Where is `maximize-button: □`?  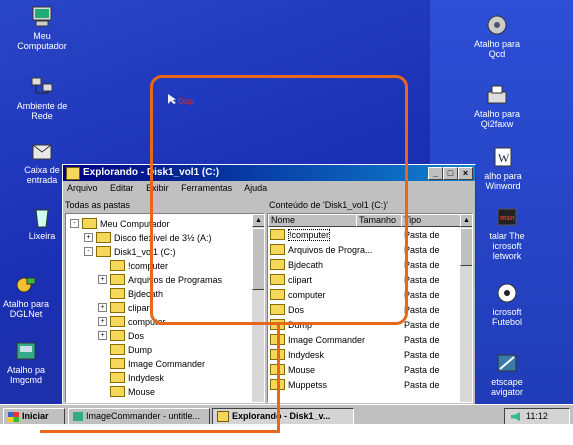
maximize-button: □ is located at coordinates (450, 173).